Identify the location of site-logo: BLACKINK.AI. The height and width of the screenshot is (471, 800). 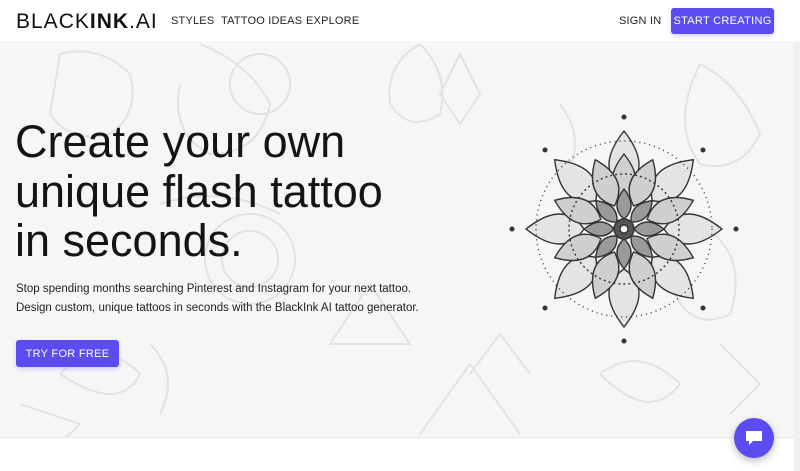
(87, 22).